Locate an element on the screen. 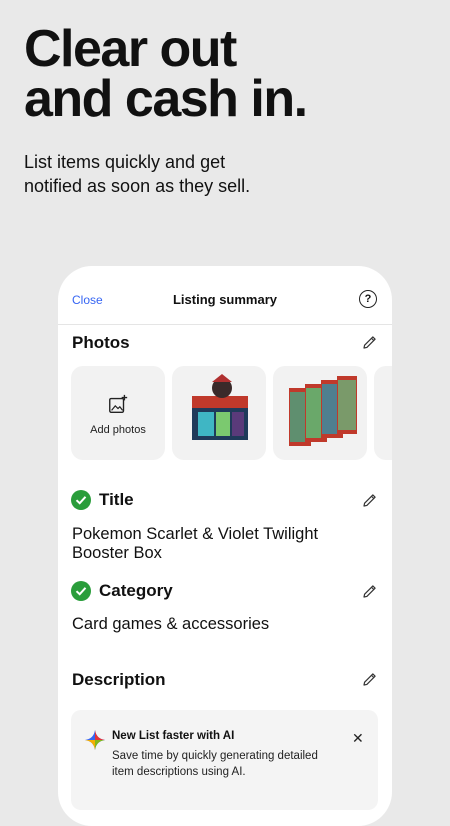 This screenshot has width=450, height=826. description-heading: Description is located at coordinates (119, 679).